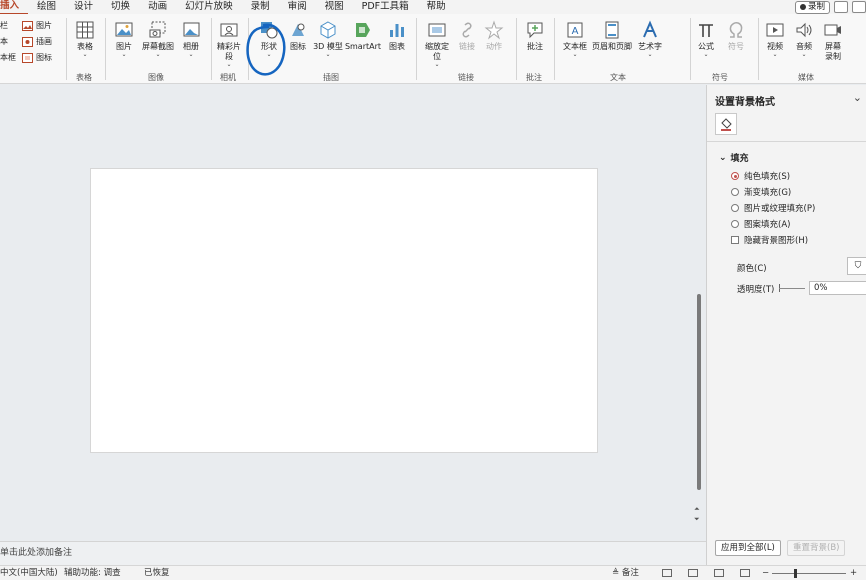 Image resolution: width=866 pixels, height=580 pixels. I want to click on pattern-fill-label: 图案填充(A), so click(767, 225).